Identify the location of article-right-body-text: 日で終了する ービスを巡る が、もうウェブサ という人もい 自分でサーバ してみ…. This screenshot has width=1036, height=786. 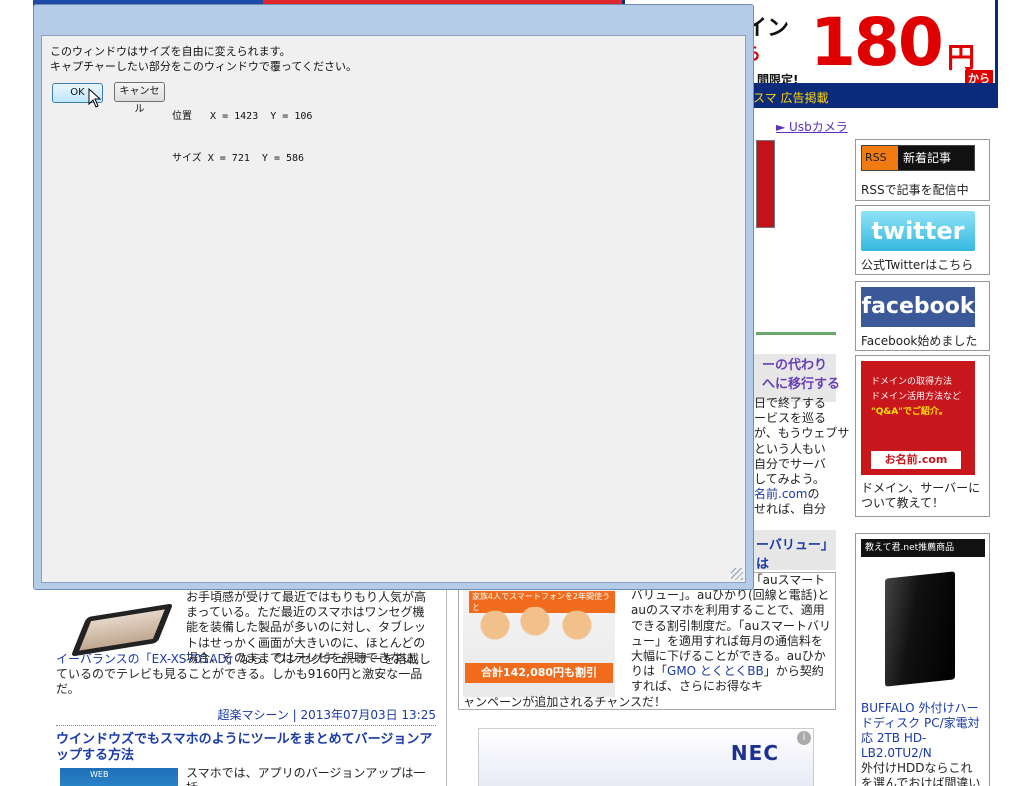
(802, 441).